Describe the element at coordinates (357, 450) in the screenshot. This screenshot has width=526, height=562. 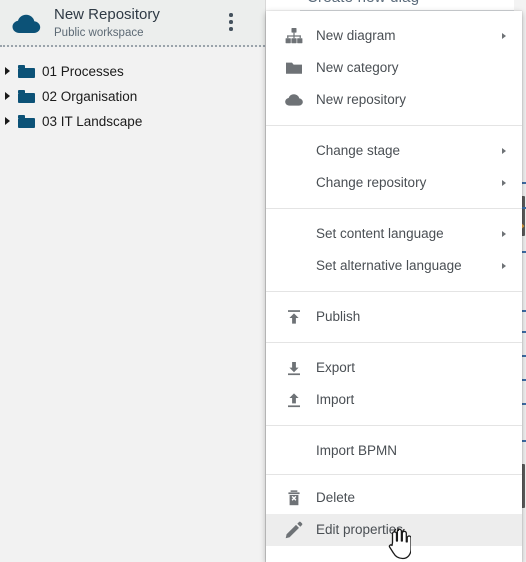
I see `menu-item-label: Import BPMN` at that location.